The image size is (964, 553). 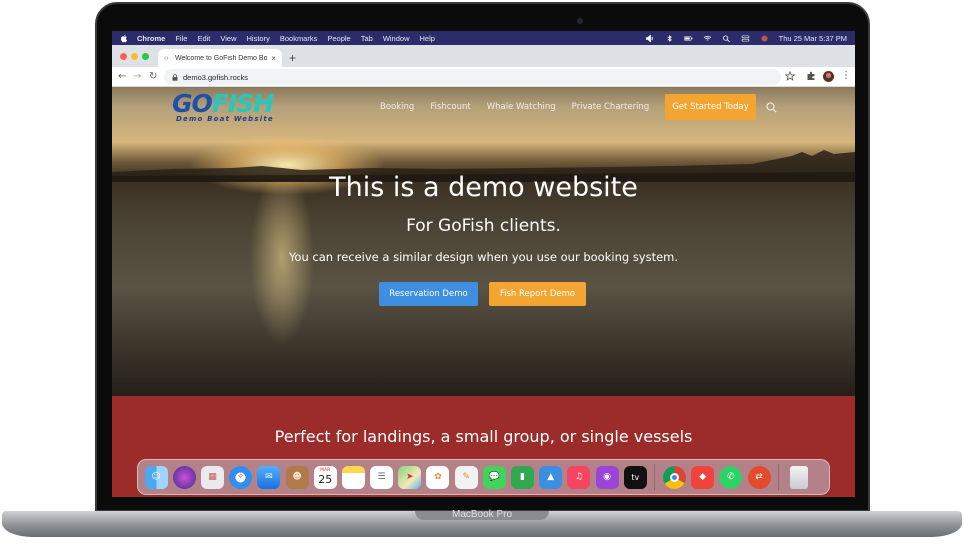 What do you see at coordinates (707, 38) in the screenshot?
I see `wifi-icon` at bounding box center [707, 38].